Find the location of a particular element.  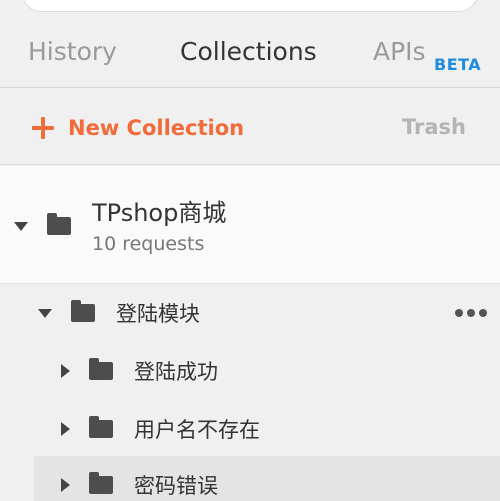

folder-label: 登陆模块 is located at coordinates (158, 314).